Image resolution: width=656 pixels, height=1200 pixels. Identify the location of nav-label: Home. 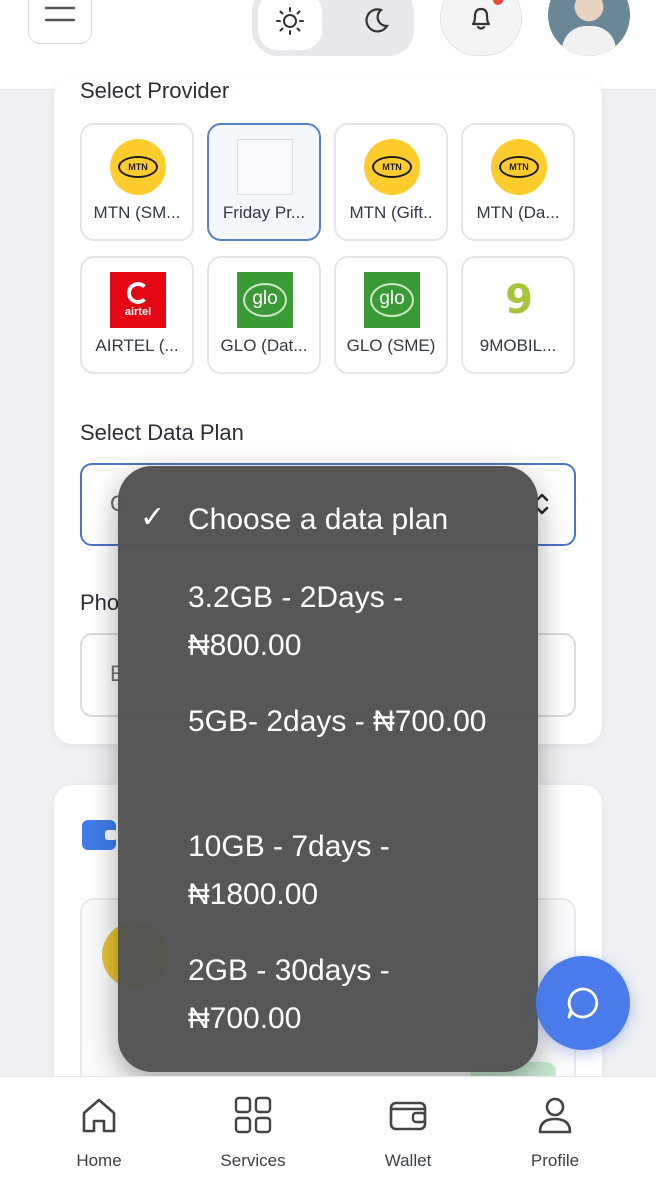
(99, 1160).